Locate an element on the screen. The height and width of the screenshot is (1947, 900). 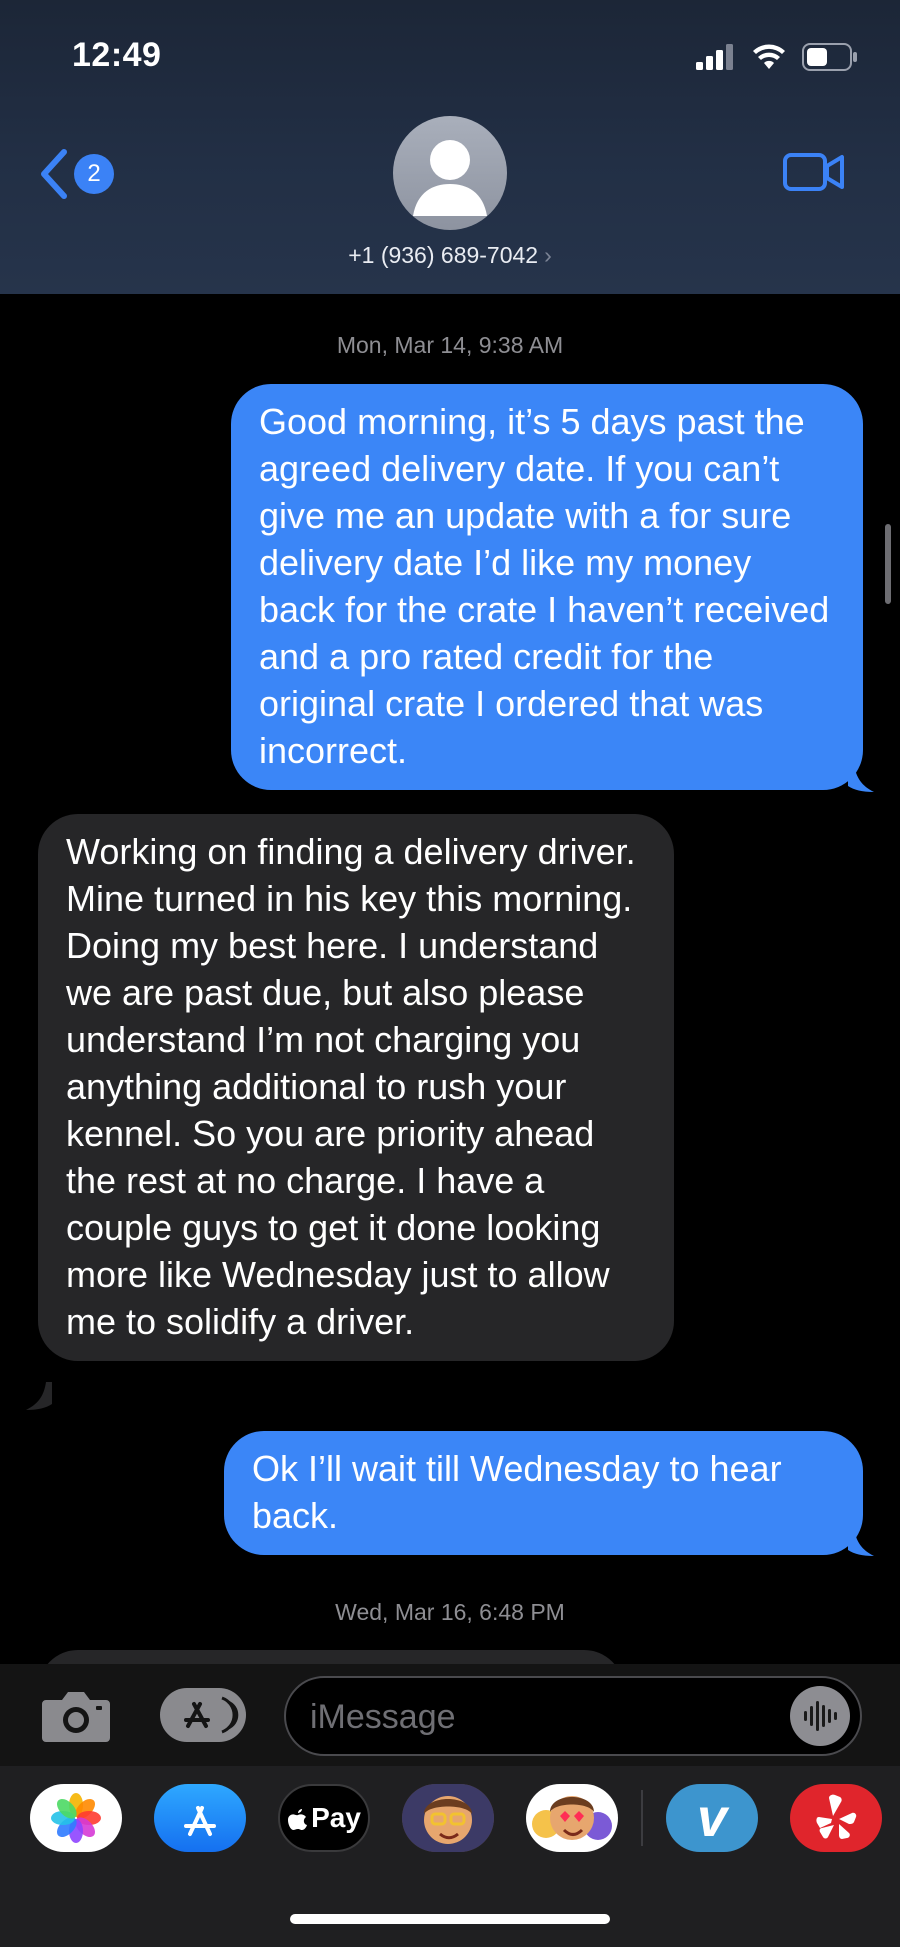
venmo-icon: v is located at coordinates (712, 1818).